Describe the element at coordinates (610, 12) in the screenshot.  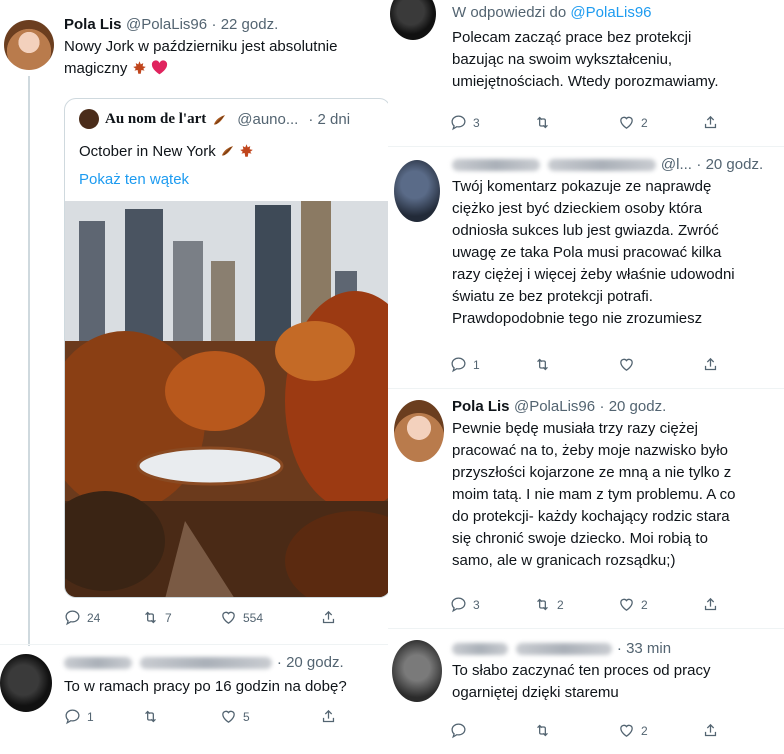
I see `reply-to-handle: @PolaLis96` at that location.